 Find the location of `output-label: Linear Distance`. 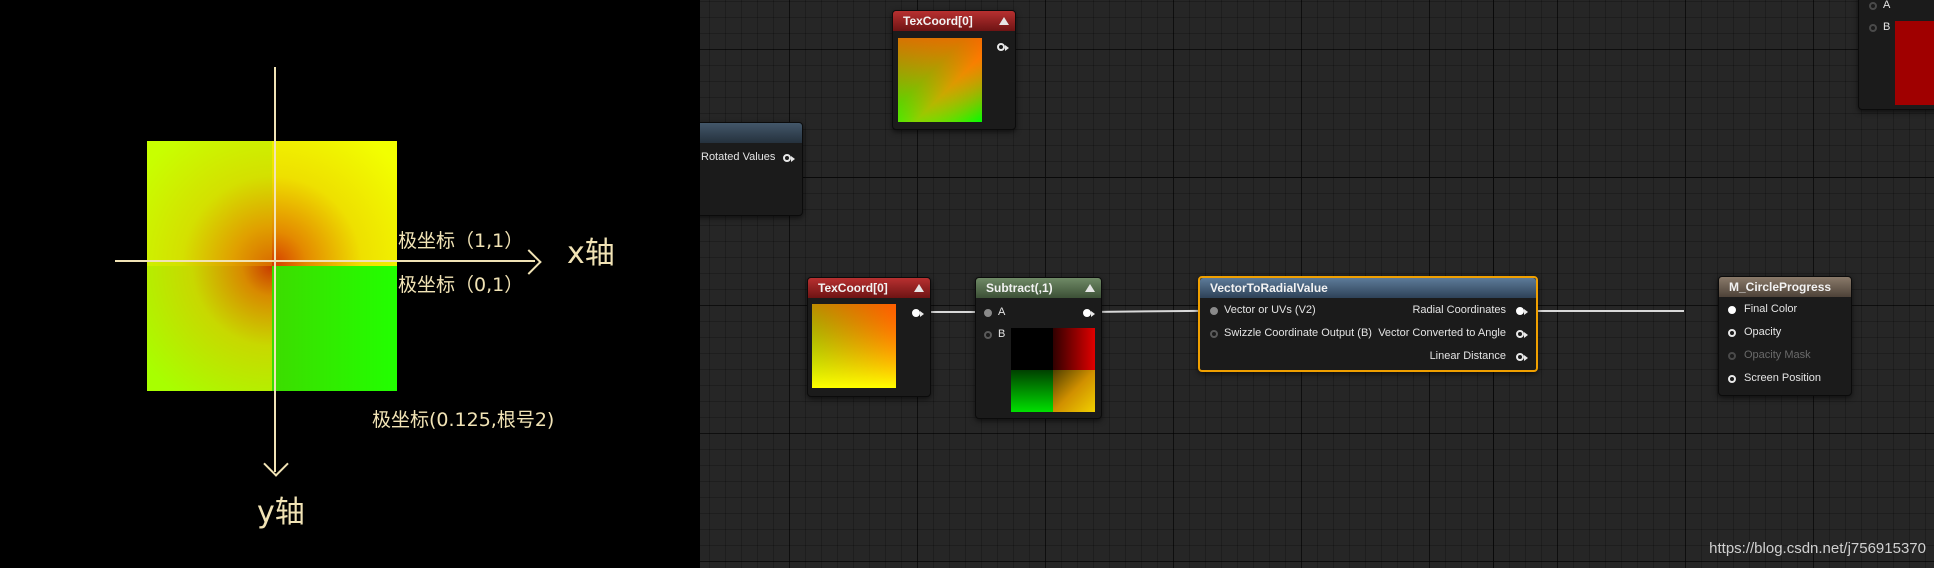

output-label: Linear Distance is located at coordinates (1467, 356).